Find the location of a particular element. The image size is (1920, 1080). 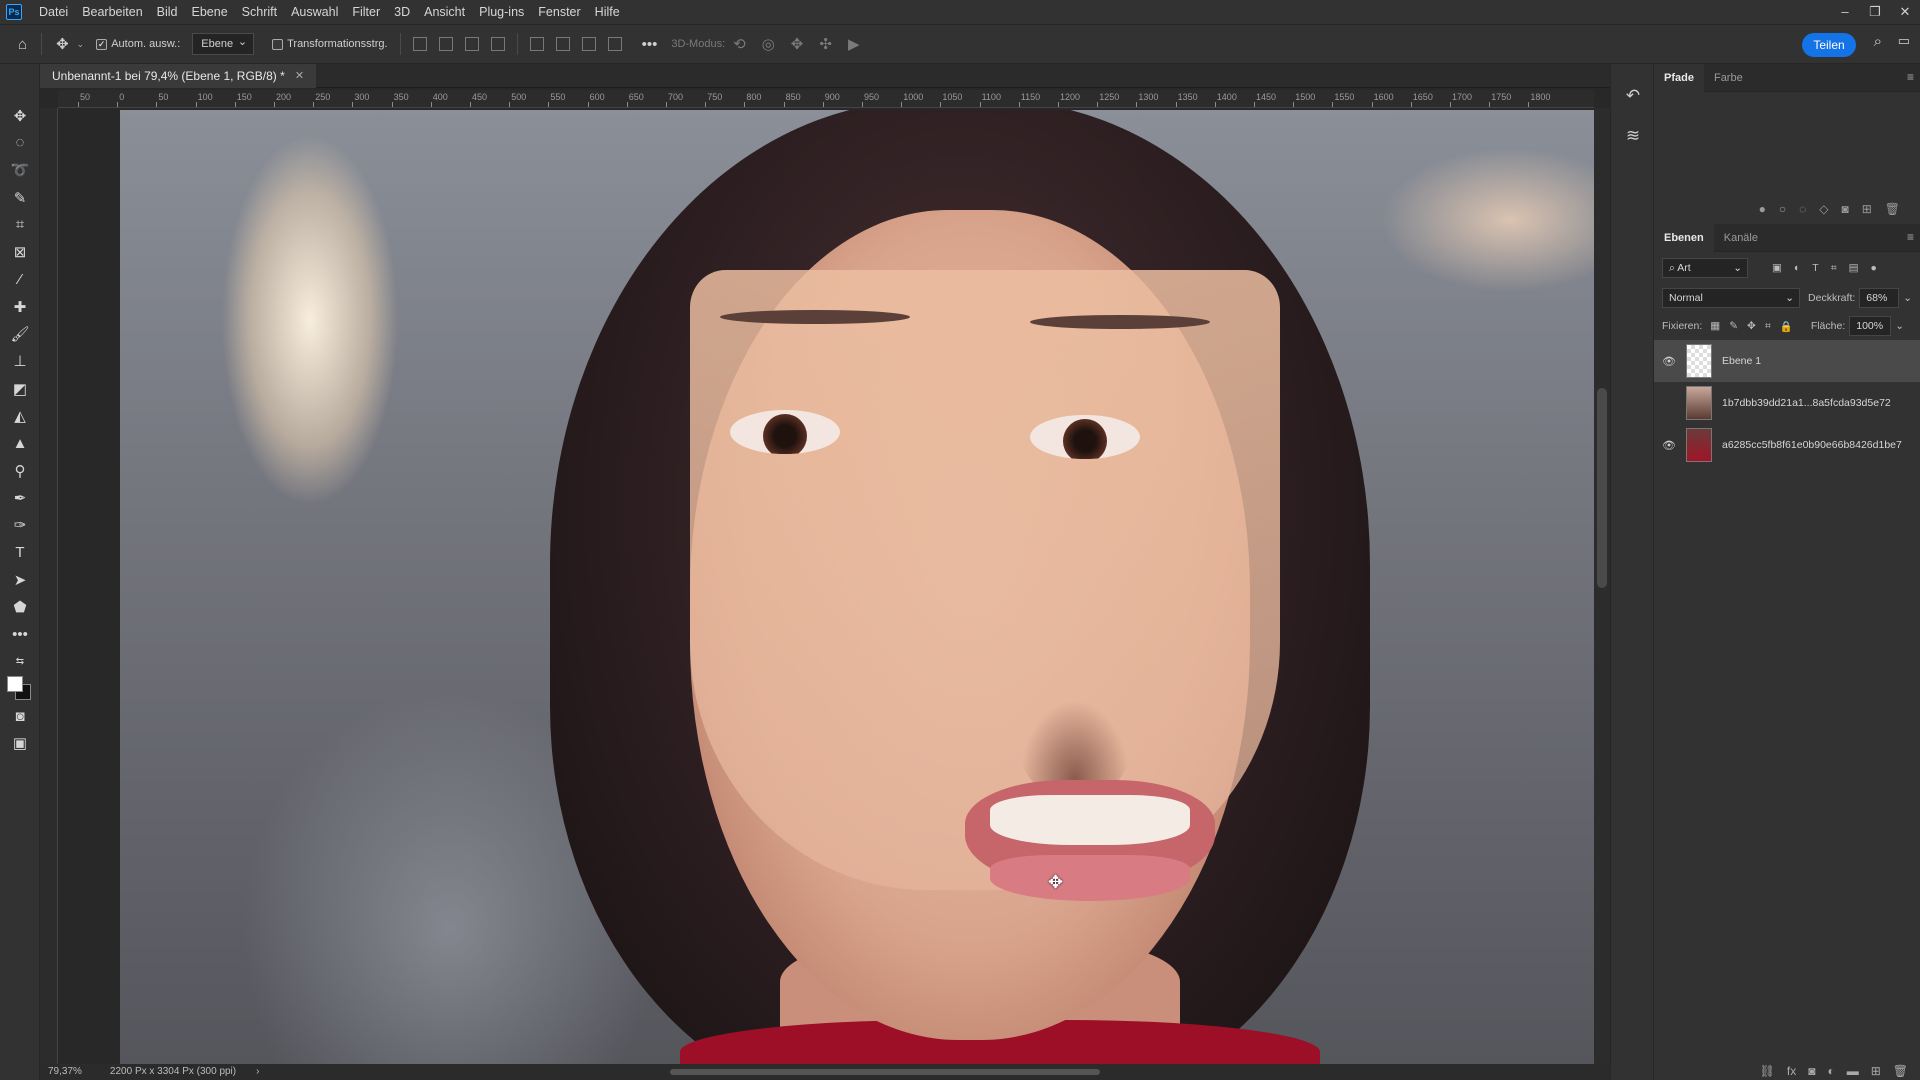

layer-row: 👁 Ebene 1 is located at coordinates (1787, 361).